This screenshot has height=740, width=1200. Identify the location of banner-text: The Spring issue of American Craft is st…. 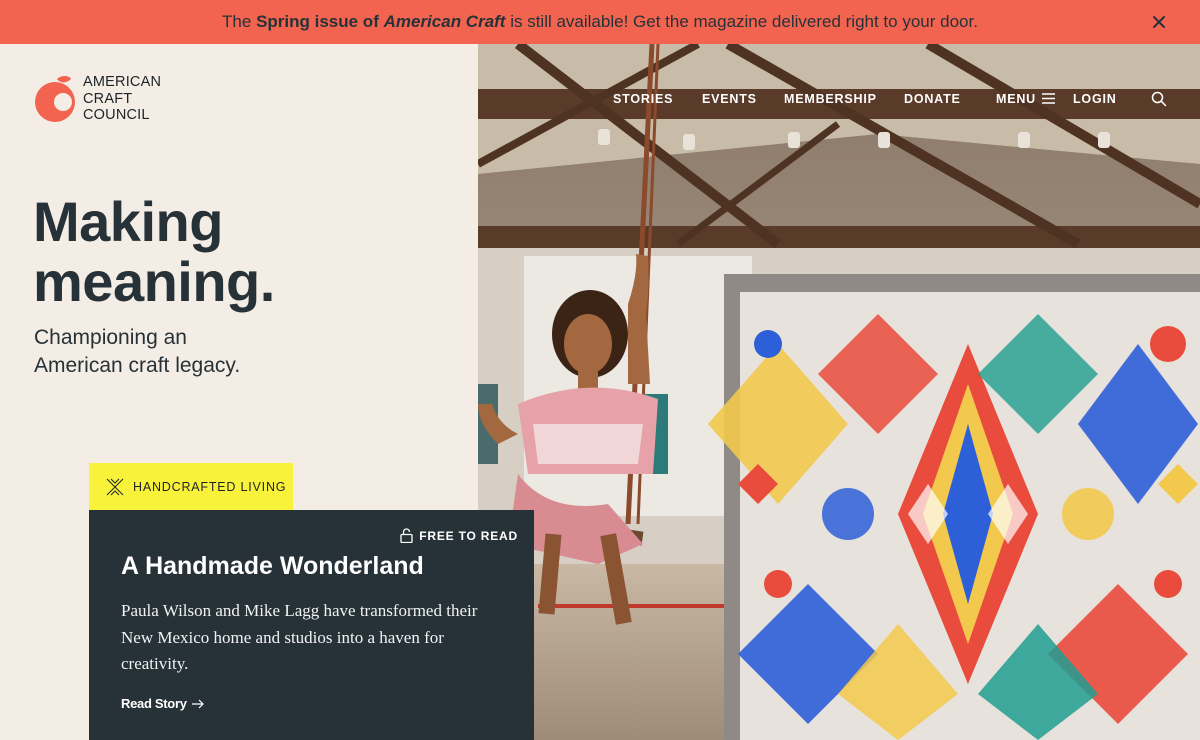
(600, 22).